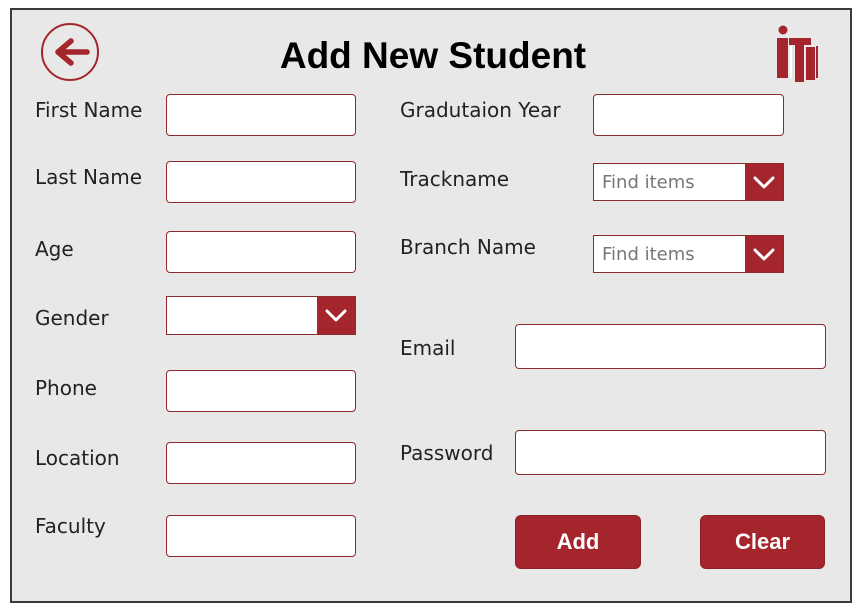 Image resolution: width=866 pixels, height=609 pixels. Describe the element at coordinates (670, 452) in the screenshot. I see `password-input` at that location.